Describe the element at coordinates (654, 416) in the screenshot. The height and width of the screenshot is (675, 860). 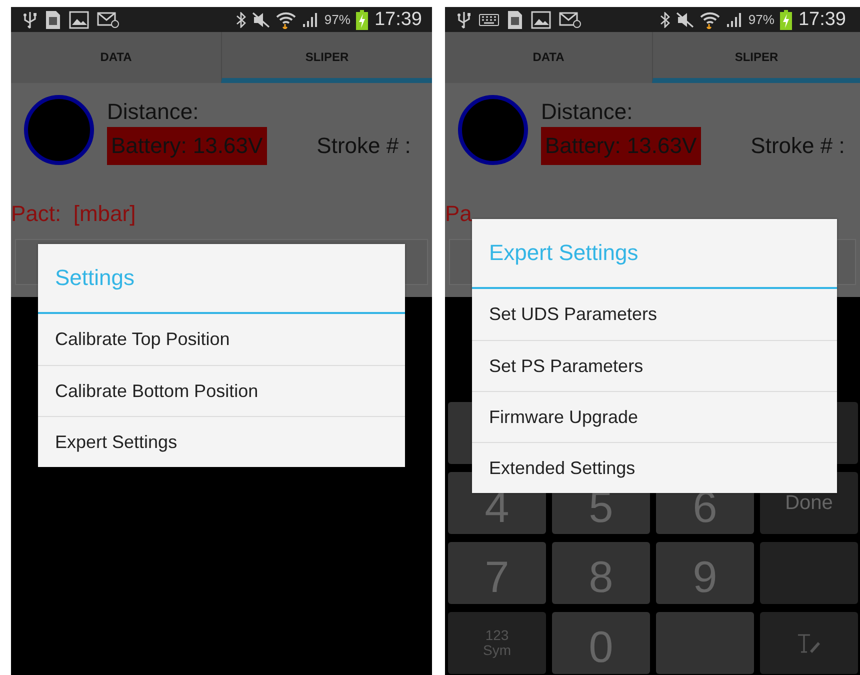
I see `menu-item: Firmware Upgrade` at that location.